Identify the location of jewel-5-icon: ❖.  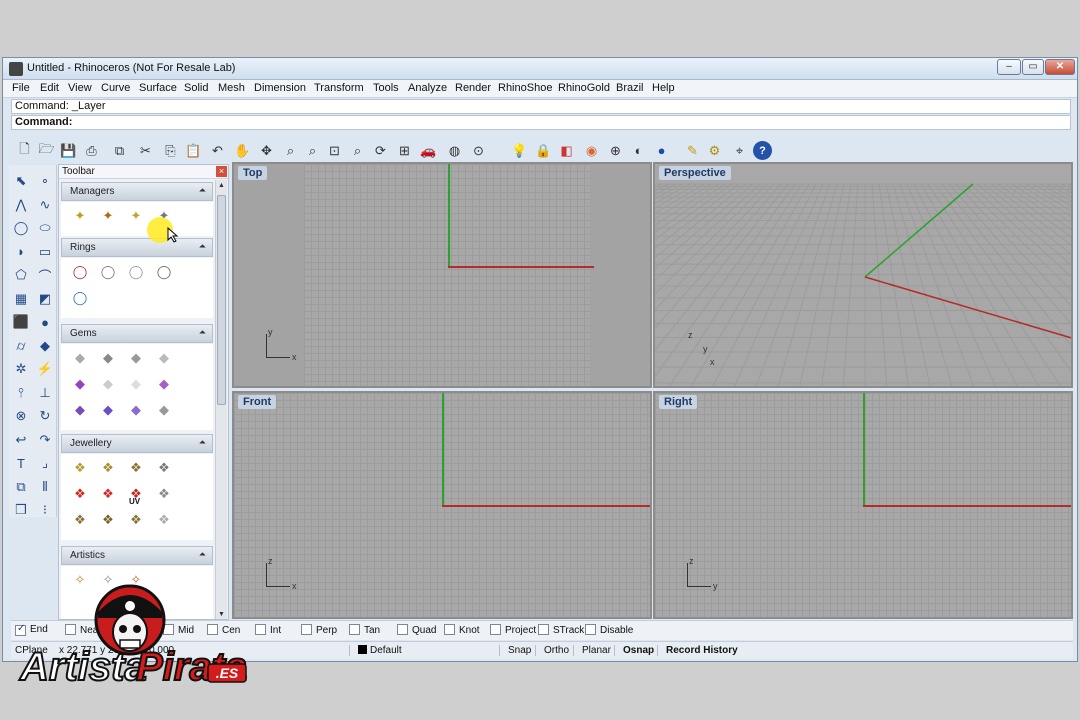
(80, 494).